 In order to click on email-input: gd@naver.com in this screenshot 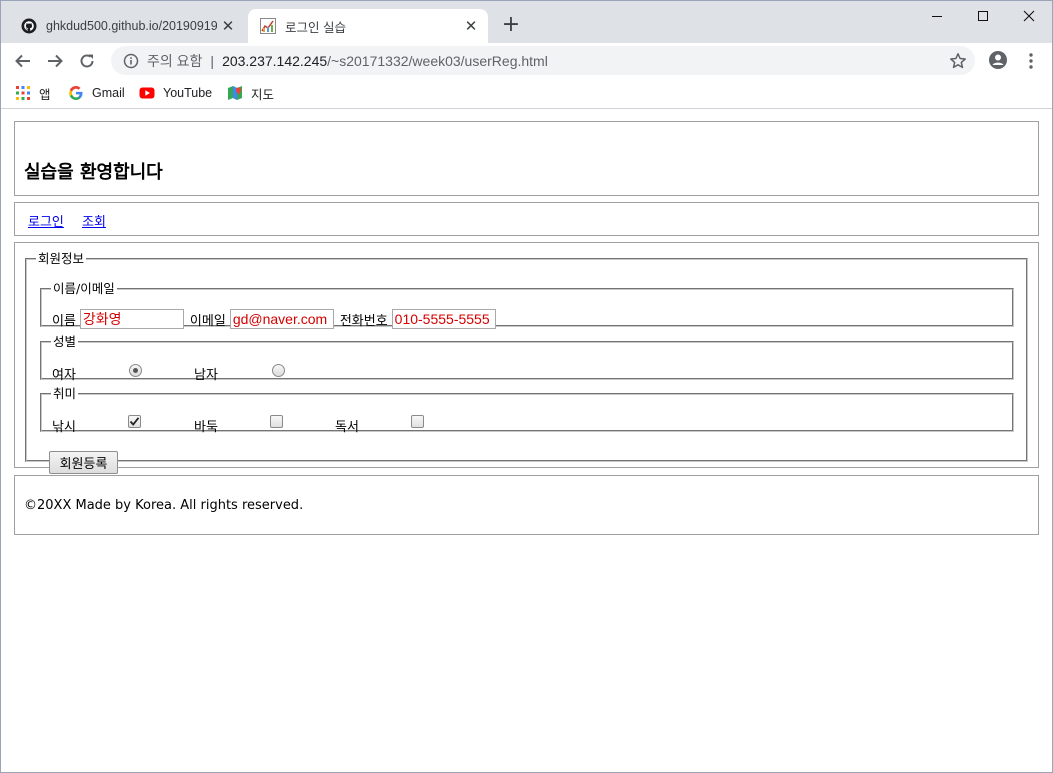, I will do `click(281, 319)`.